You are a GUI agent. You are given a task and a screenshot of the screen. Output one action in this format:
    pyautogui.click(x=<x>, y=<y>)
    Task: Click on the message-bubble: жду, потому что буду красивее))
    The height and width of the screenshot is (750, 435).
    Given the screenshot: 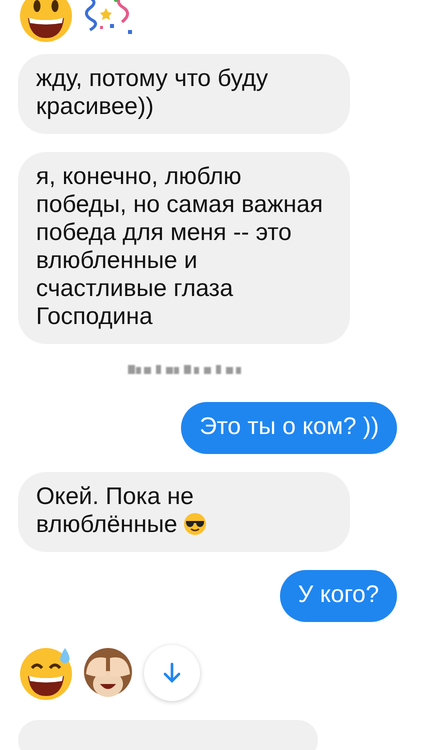 What is the action you would take?
    pyautogui.click(x=184, y=94)
    